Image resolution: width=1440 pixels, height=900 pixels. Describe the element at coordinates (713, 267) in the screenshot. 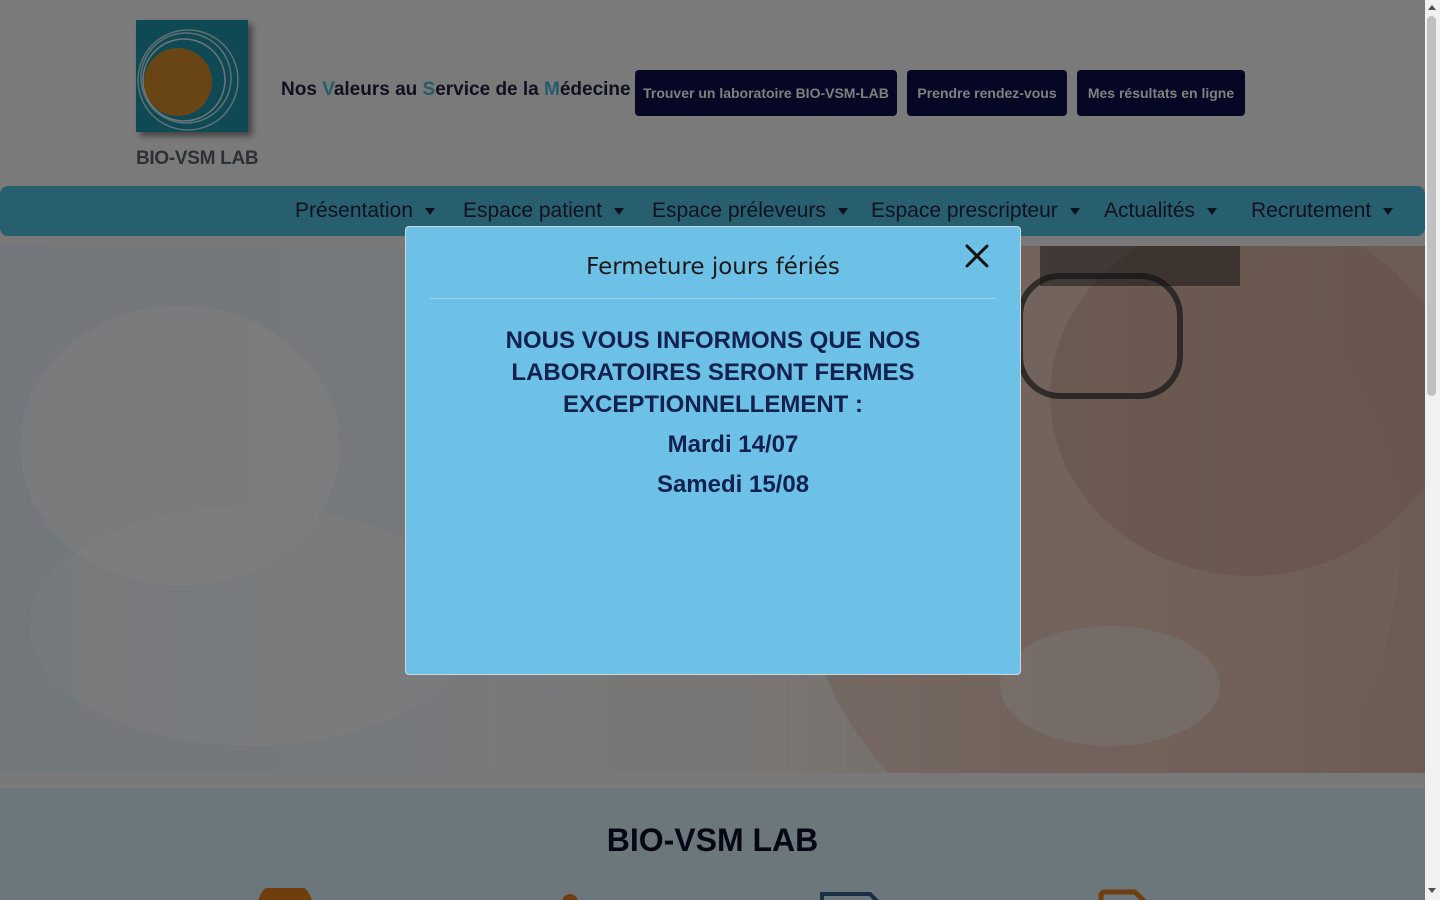

I see `modal-title: Fermeture jours fériés` at that location.